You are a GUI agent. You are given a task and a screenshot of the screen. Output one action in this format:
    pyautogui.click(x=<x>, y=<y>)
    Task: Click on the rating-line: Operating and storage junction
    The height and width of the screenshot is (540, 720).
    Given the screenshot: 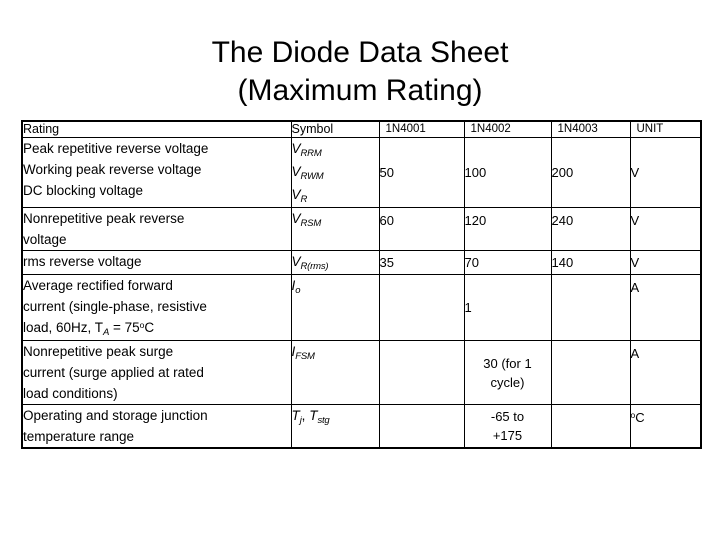 What is the action you would take?
    pyautogui.click(x=115, y=415)
    